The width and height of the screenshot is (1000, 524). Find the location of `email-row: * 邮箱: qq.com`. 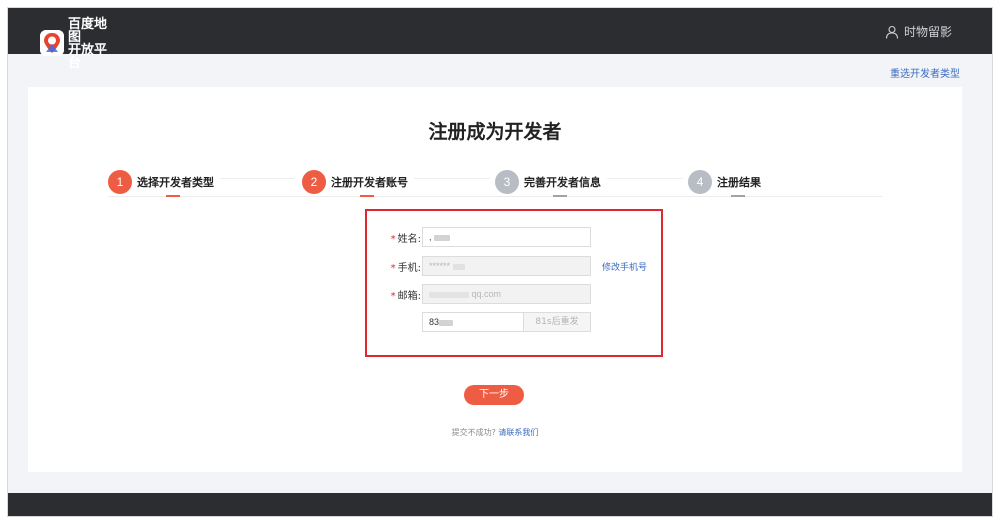

email-row: * 邮箱: qq.com is located at coordinates (514, 294).